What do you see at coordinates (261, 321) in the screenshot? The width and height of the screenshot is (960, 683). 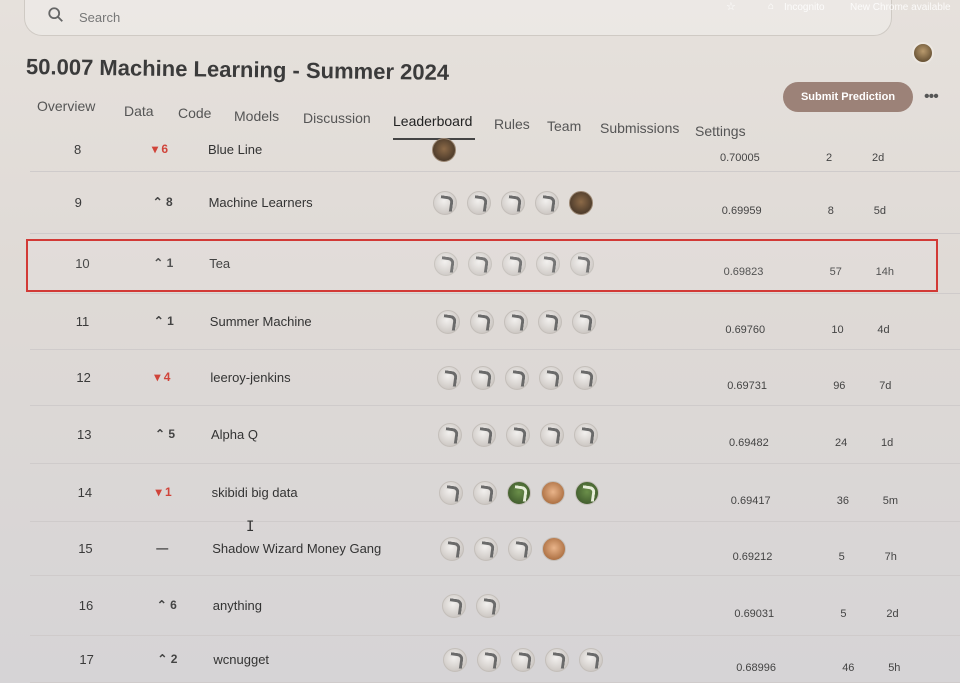 I see `team-name: Summer Machine` at bounding box center [261, 321].